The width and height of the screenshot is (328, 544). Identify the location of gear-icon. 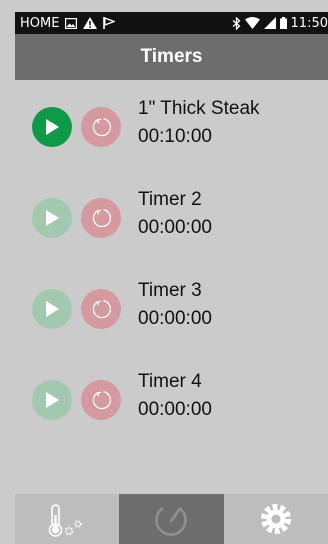
(275, 519).